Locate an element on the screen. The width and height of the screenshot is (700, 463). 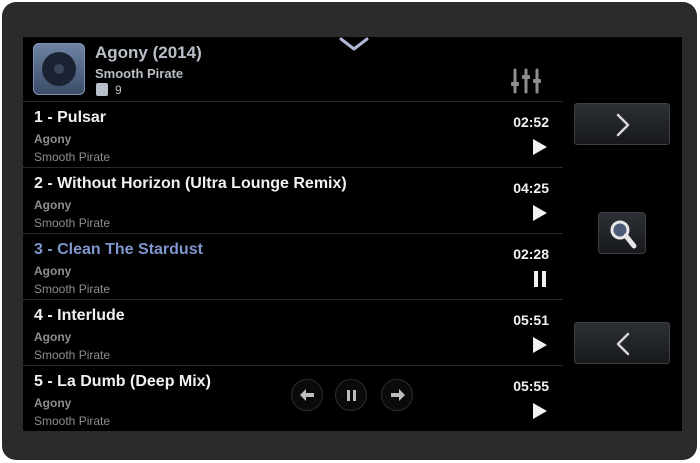
track-count: 9 is located at coordinates (118, 90).